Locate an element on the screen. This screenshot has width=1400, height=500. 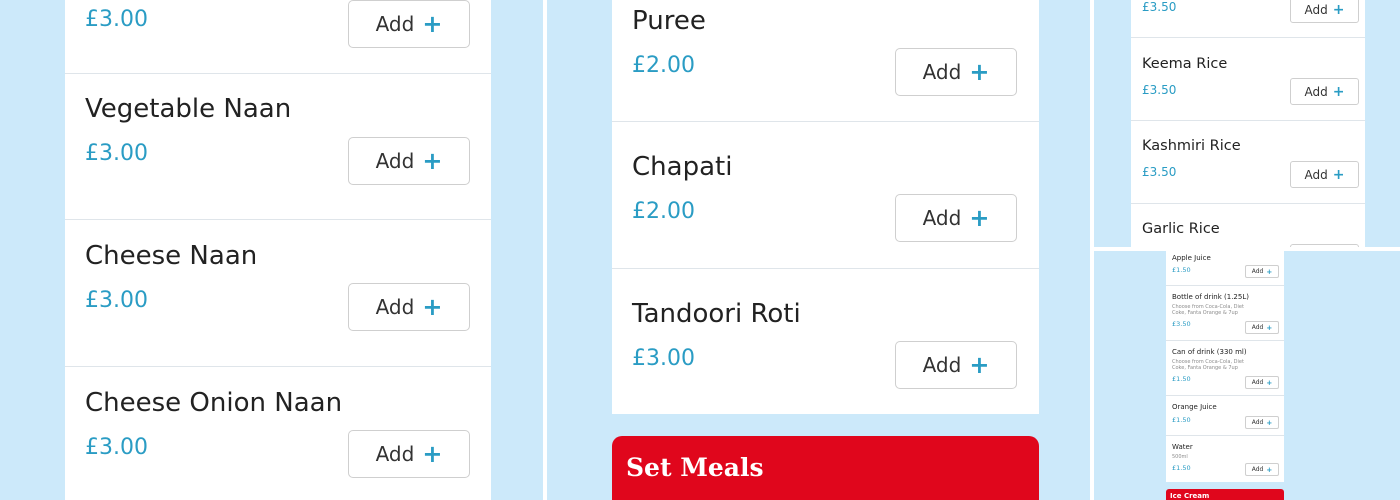
menu-item: Cheese Onion Naan £3.00 Add + is located at coordinates (278, 433).